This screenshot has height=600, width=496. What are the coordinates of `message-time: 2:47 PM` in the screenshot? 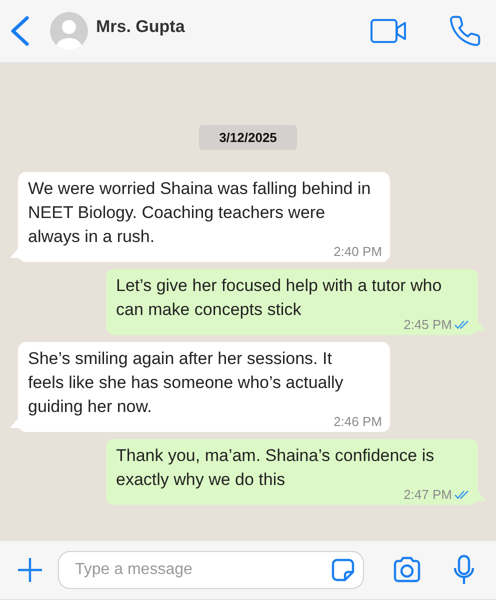 It's located at (428, 494).